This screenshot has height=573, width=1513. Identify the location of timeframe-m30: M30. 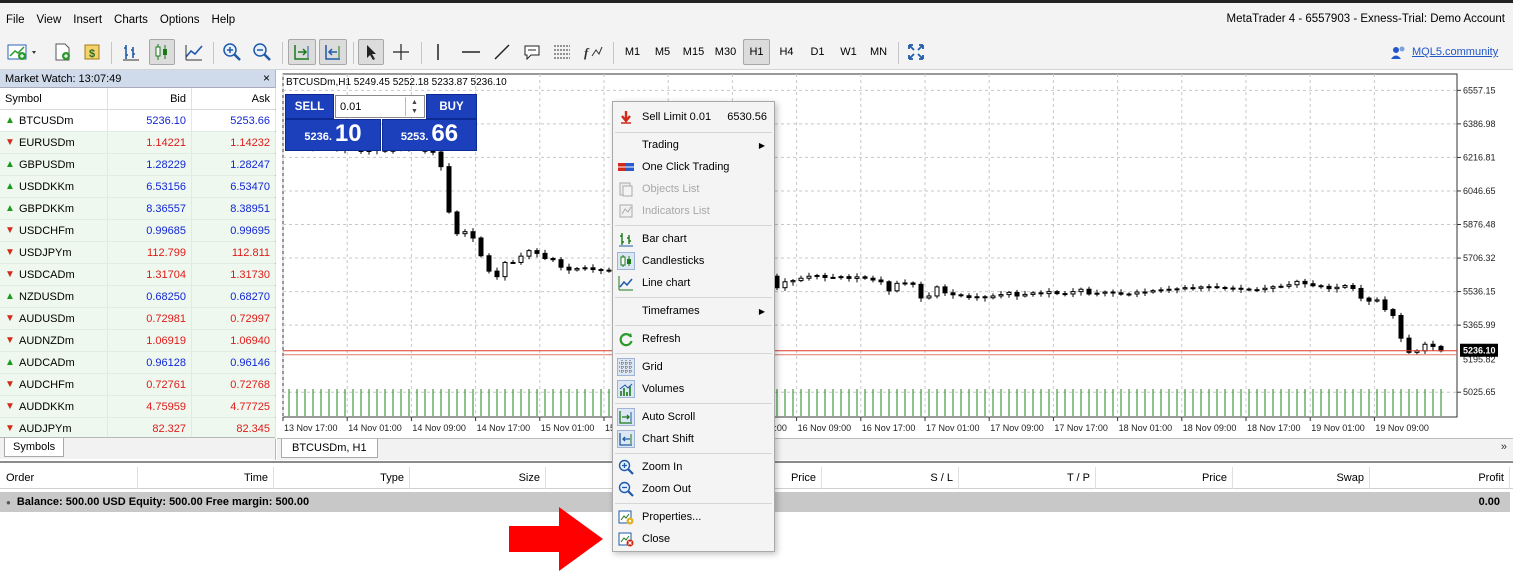
(725, 52).